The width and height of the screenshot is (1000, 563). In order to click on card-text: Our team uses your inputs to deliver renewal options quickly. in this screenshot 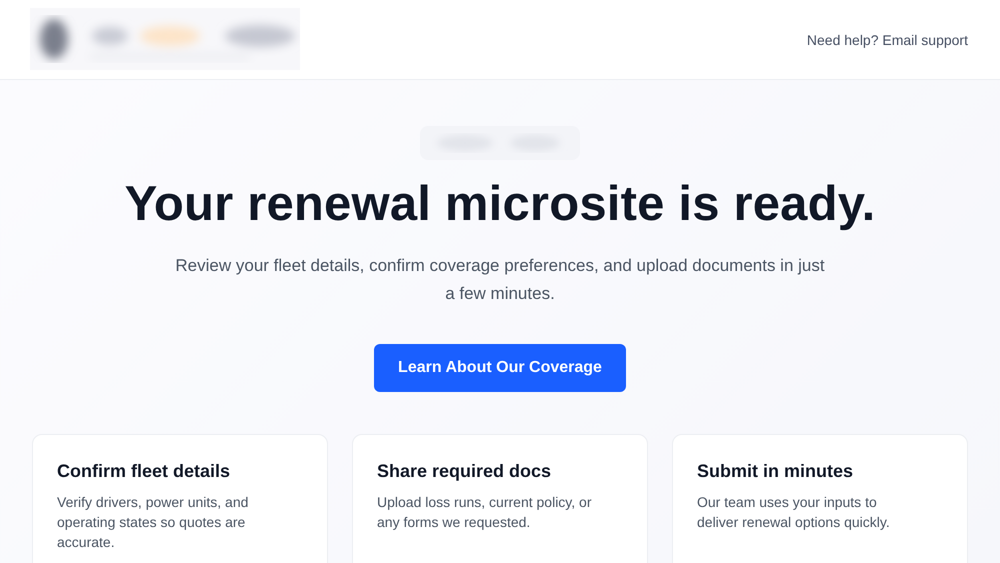, I will do `click(794, 512)`.